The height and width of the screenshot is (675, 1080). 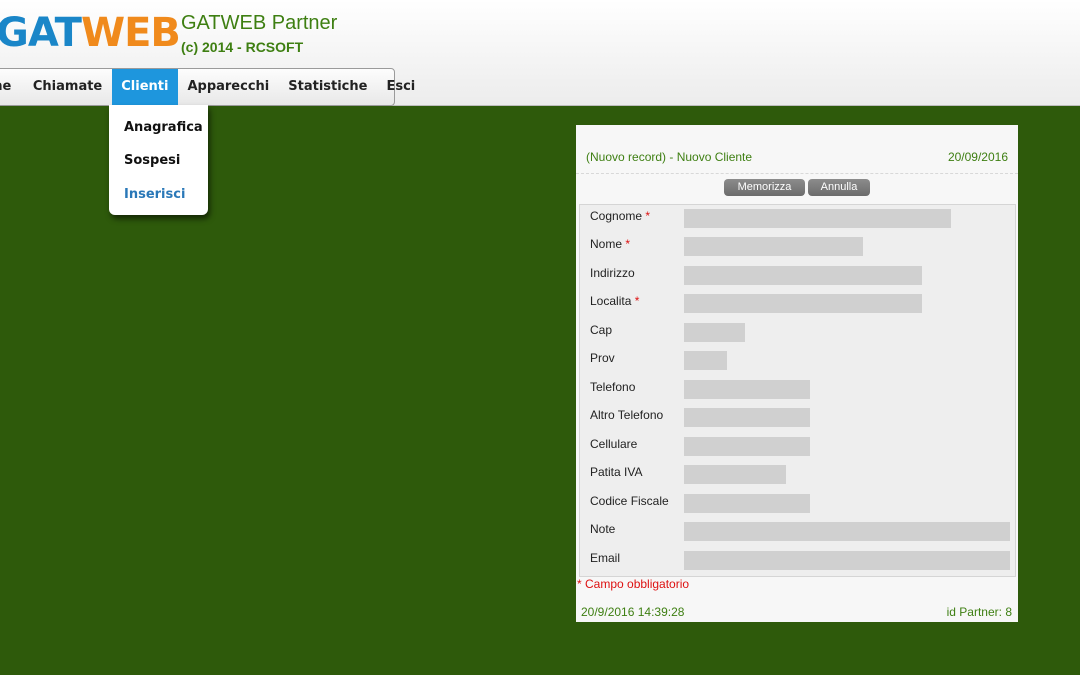 I want to click on cognome-input, so click(x=817, y=218).